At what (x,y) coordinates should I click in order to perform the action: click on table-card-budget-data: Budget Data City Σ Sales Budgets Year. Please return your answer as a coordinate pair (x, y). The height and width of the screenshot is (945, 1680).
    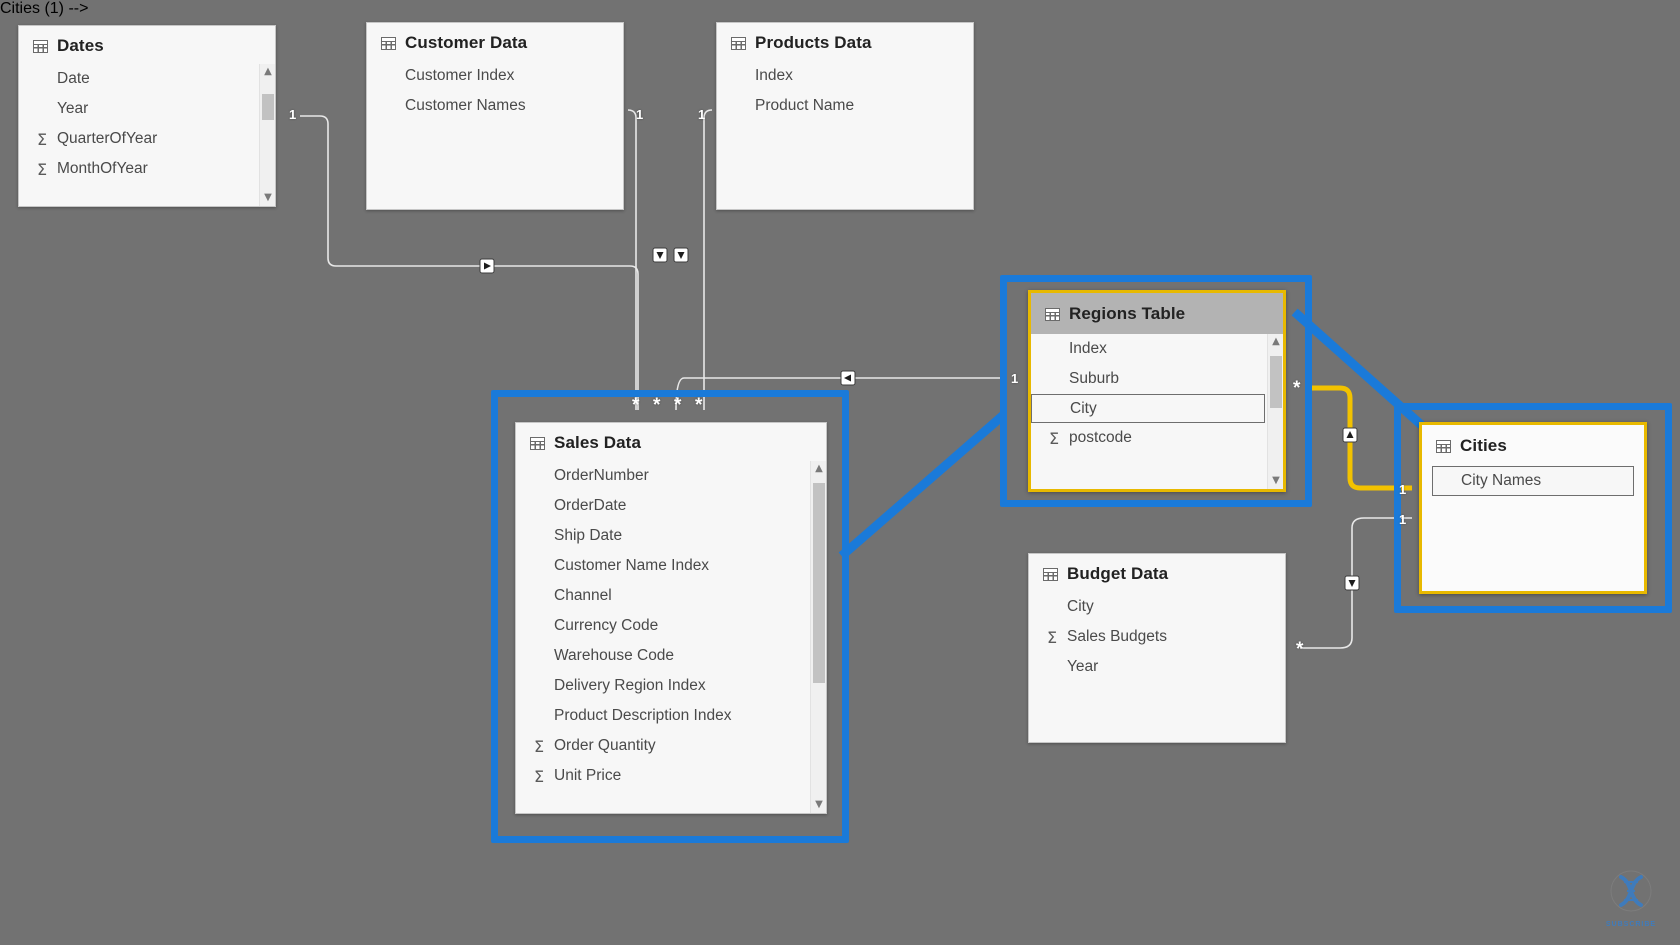
    Looking at the image, I should click on (1157, 648).